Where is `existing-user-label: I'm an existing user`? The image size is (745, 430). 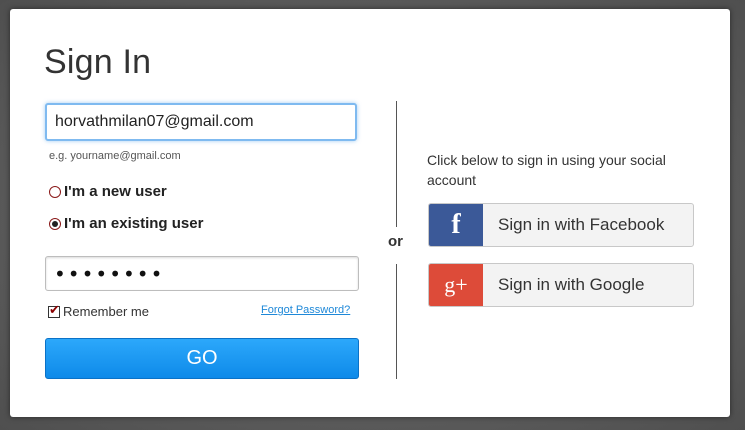 existing-user-label: I'm an existing user is located at coordinates (134, 223).